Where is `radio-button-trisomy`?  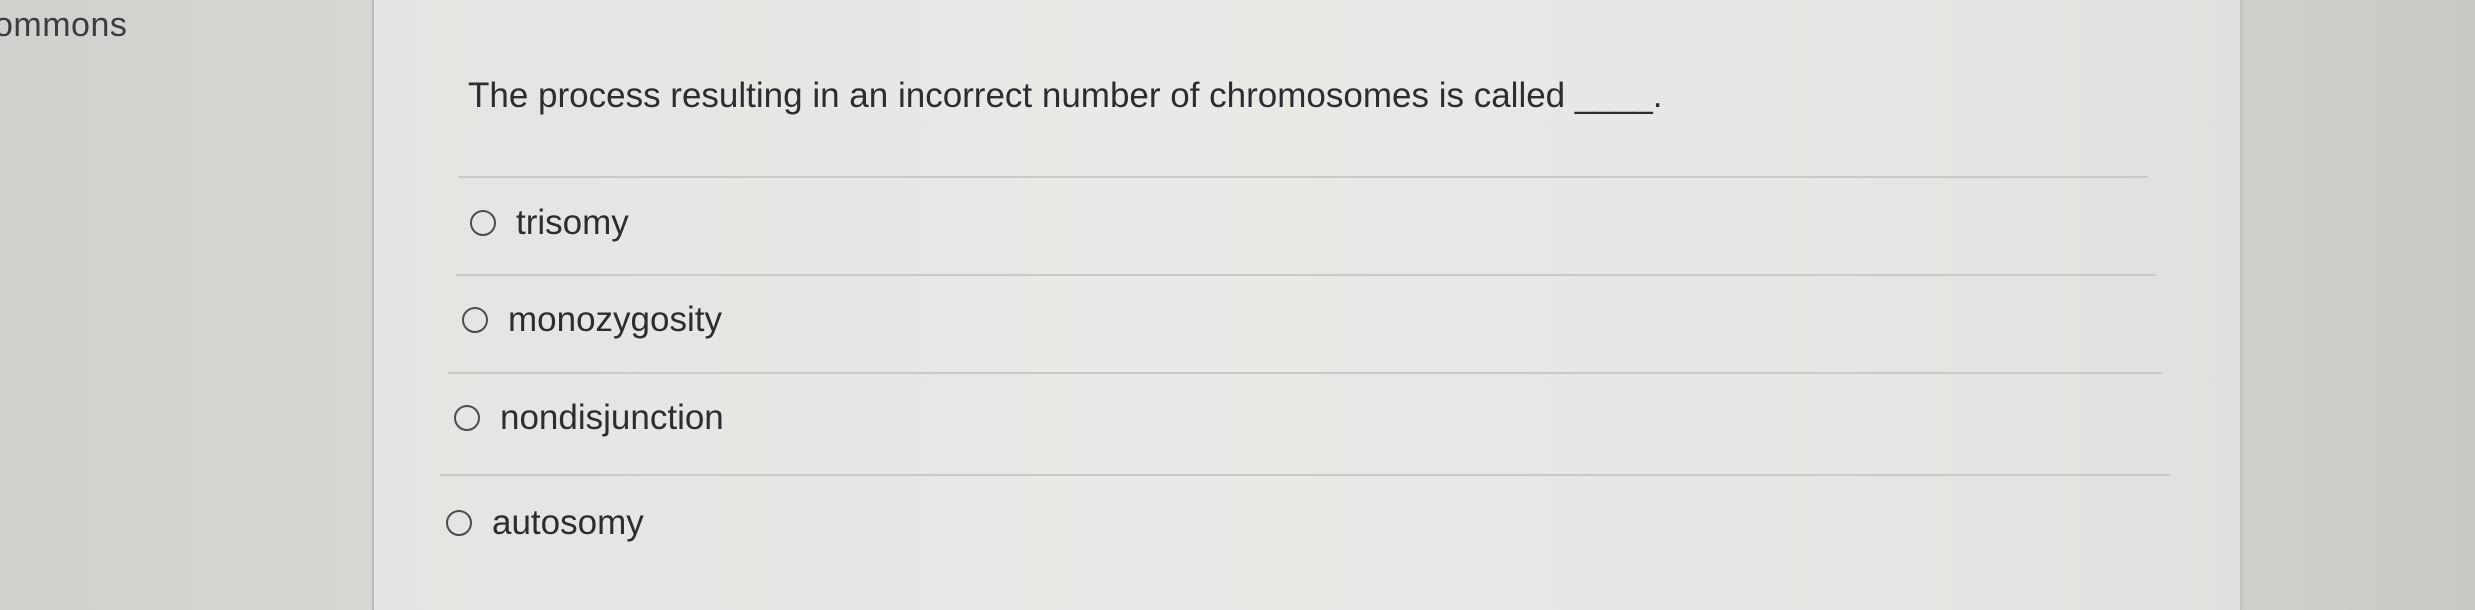 radio-button-trisomy is located at coordinates (483, 223).